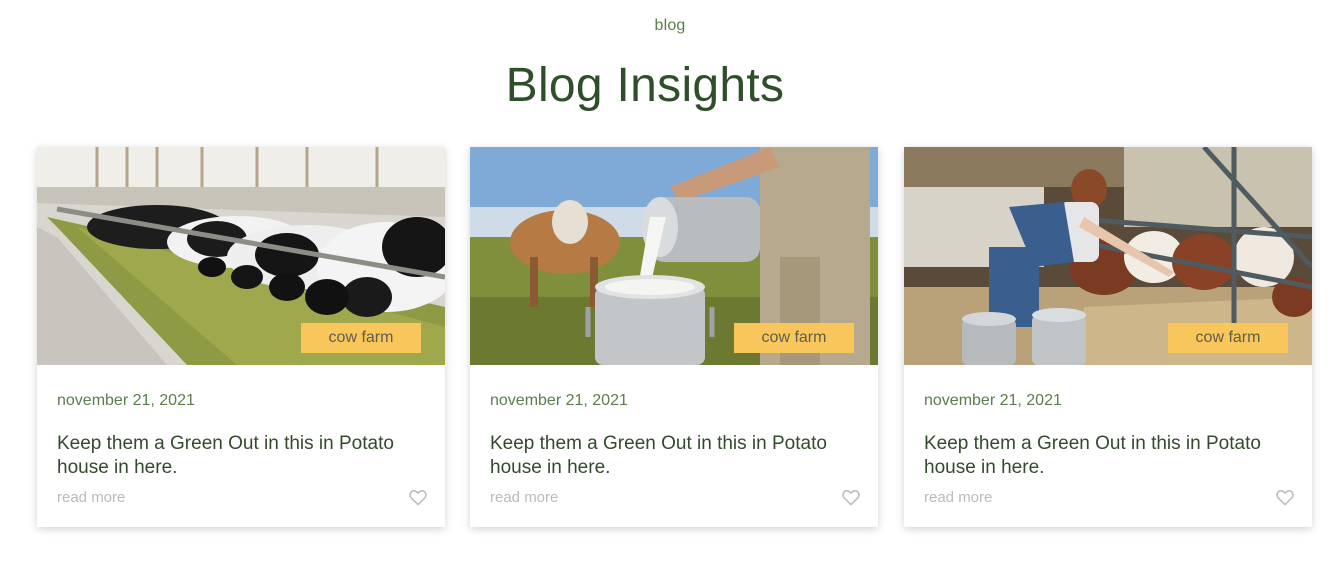 The image size is (1340, 571). Describe the element at coordinates (645, 85) in the screenshot. I see `section-title: Blog Insights` at that location.